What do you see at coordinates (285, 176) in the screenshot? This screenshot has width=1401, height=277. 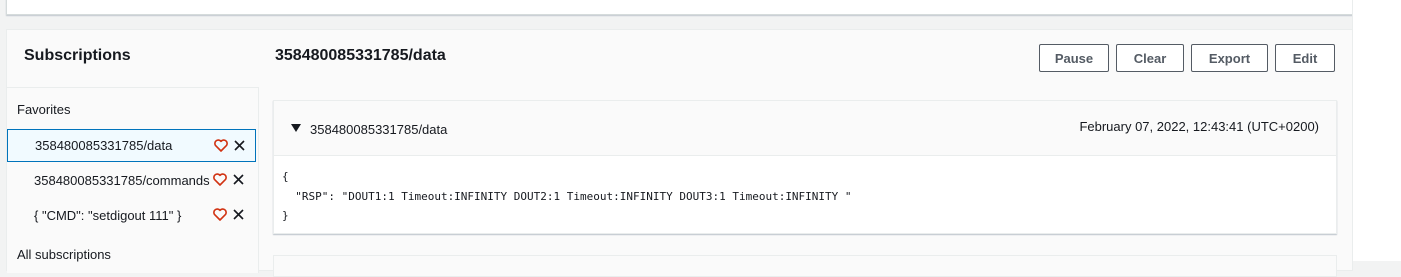 I see `payload-line: {` at bounding box center [285, 176].